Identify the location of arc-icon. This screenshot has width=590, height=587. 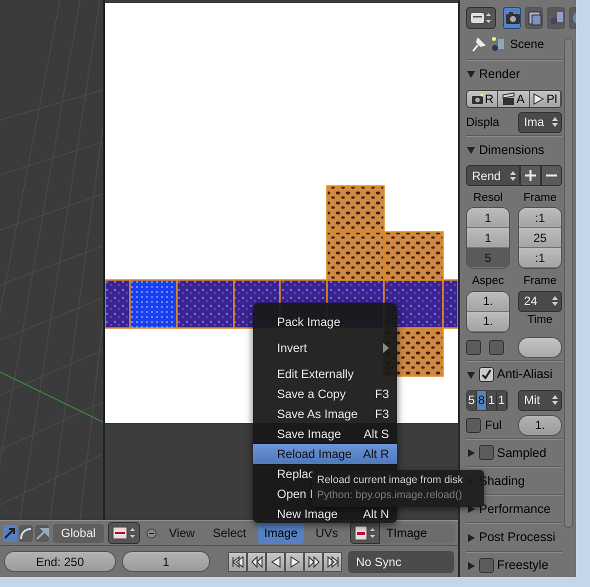
(26, 533).